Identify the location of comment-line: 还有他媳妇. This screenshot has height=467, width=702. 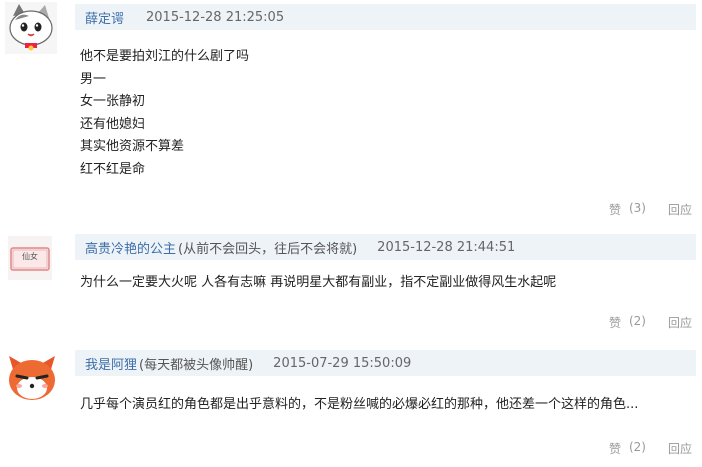
(113, 124).